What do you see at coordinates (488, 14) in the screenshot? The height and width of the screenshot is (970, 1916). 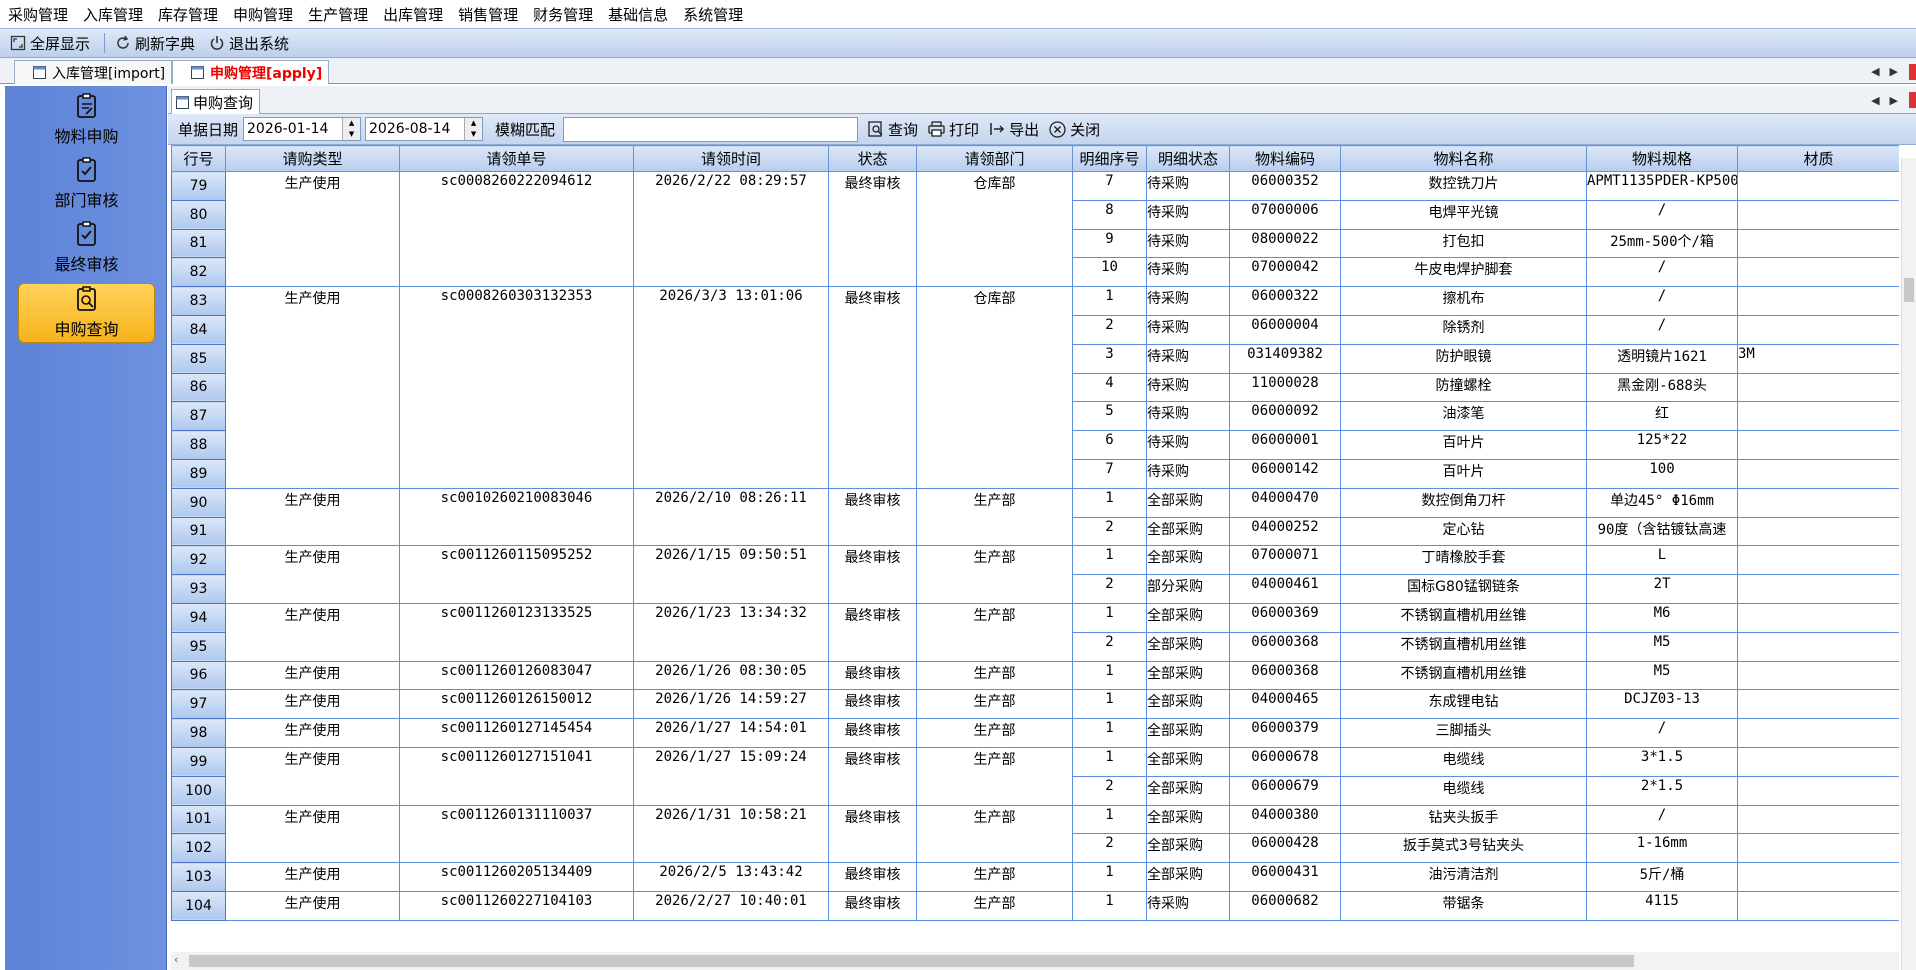 I see `menu-item: 销售管理` at bounding box center [488, 14].